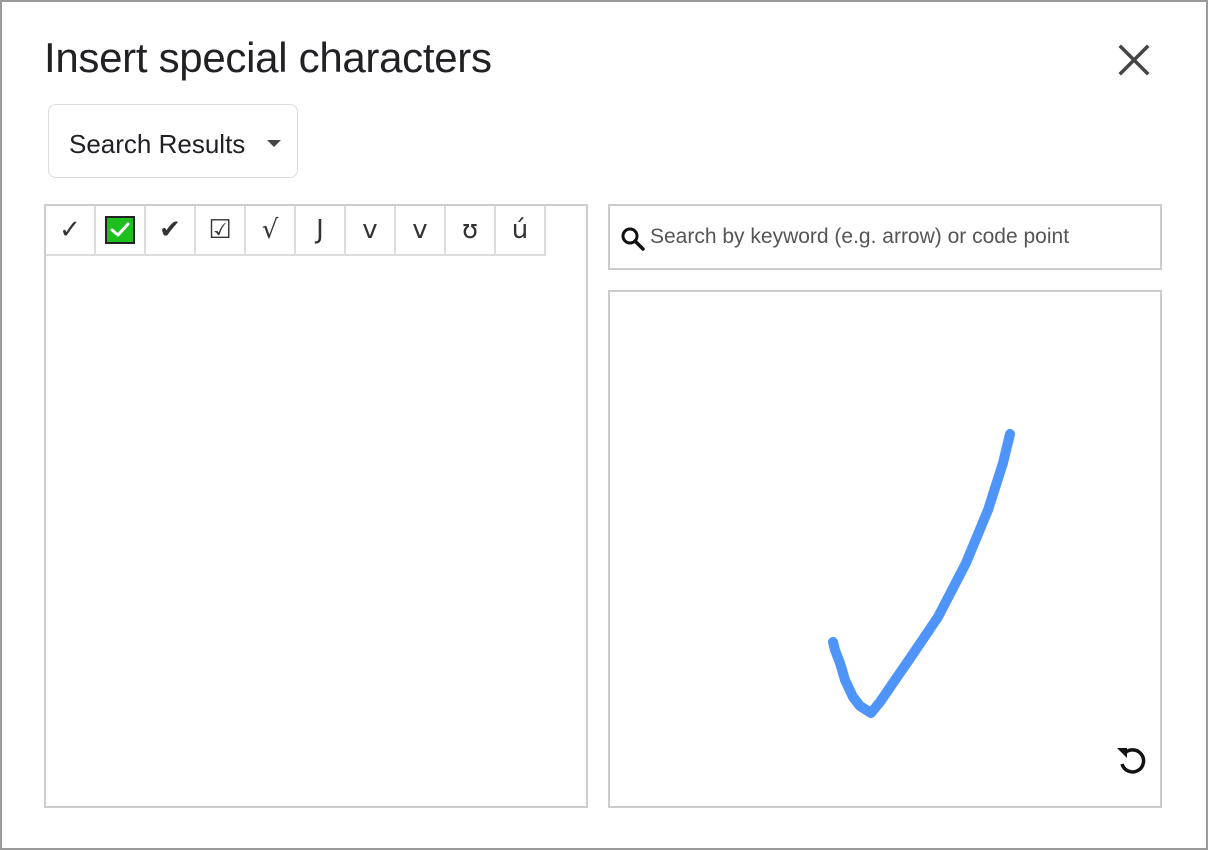 This screenshot has width=1208, height=850. I want to click on char-cell-white-heavy-check-mark, so click(121, 231).